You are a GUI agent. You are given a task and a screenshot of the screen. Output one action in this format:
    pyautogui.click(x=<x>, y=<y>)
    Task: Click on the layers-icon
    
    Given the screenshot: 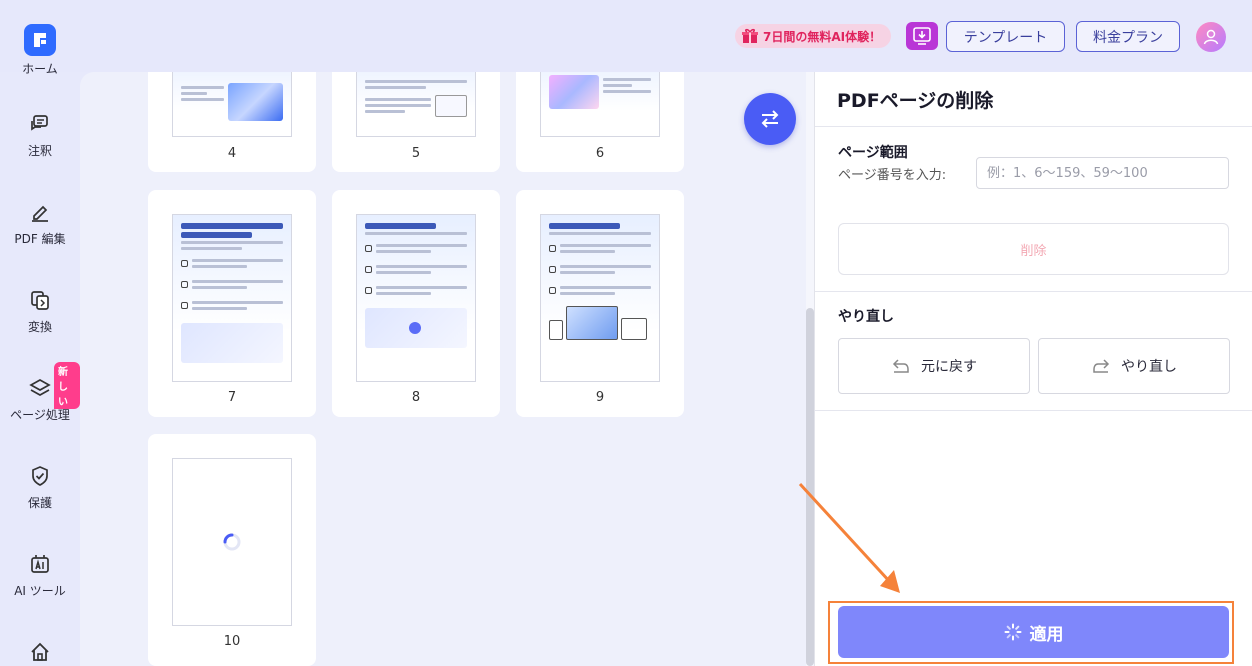 What is the action you would take?
    pyautogui.click(x=40, y=387)
    